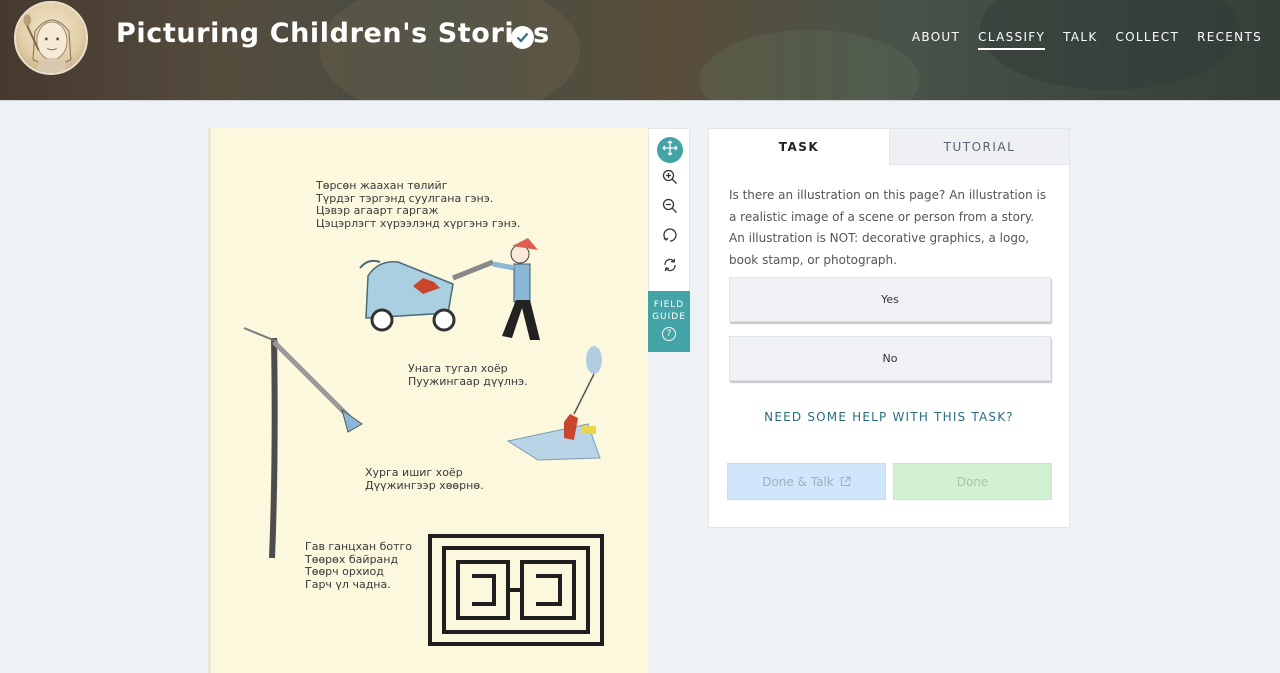 The width and height of the screenshot is (1280, 673). I want to click on zoom-in-button, so click(670, 179).